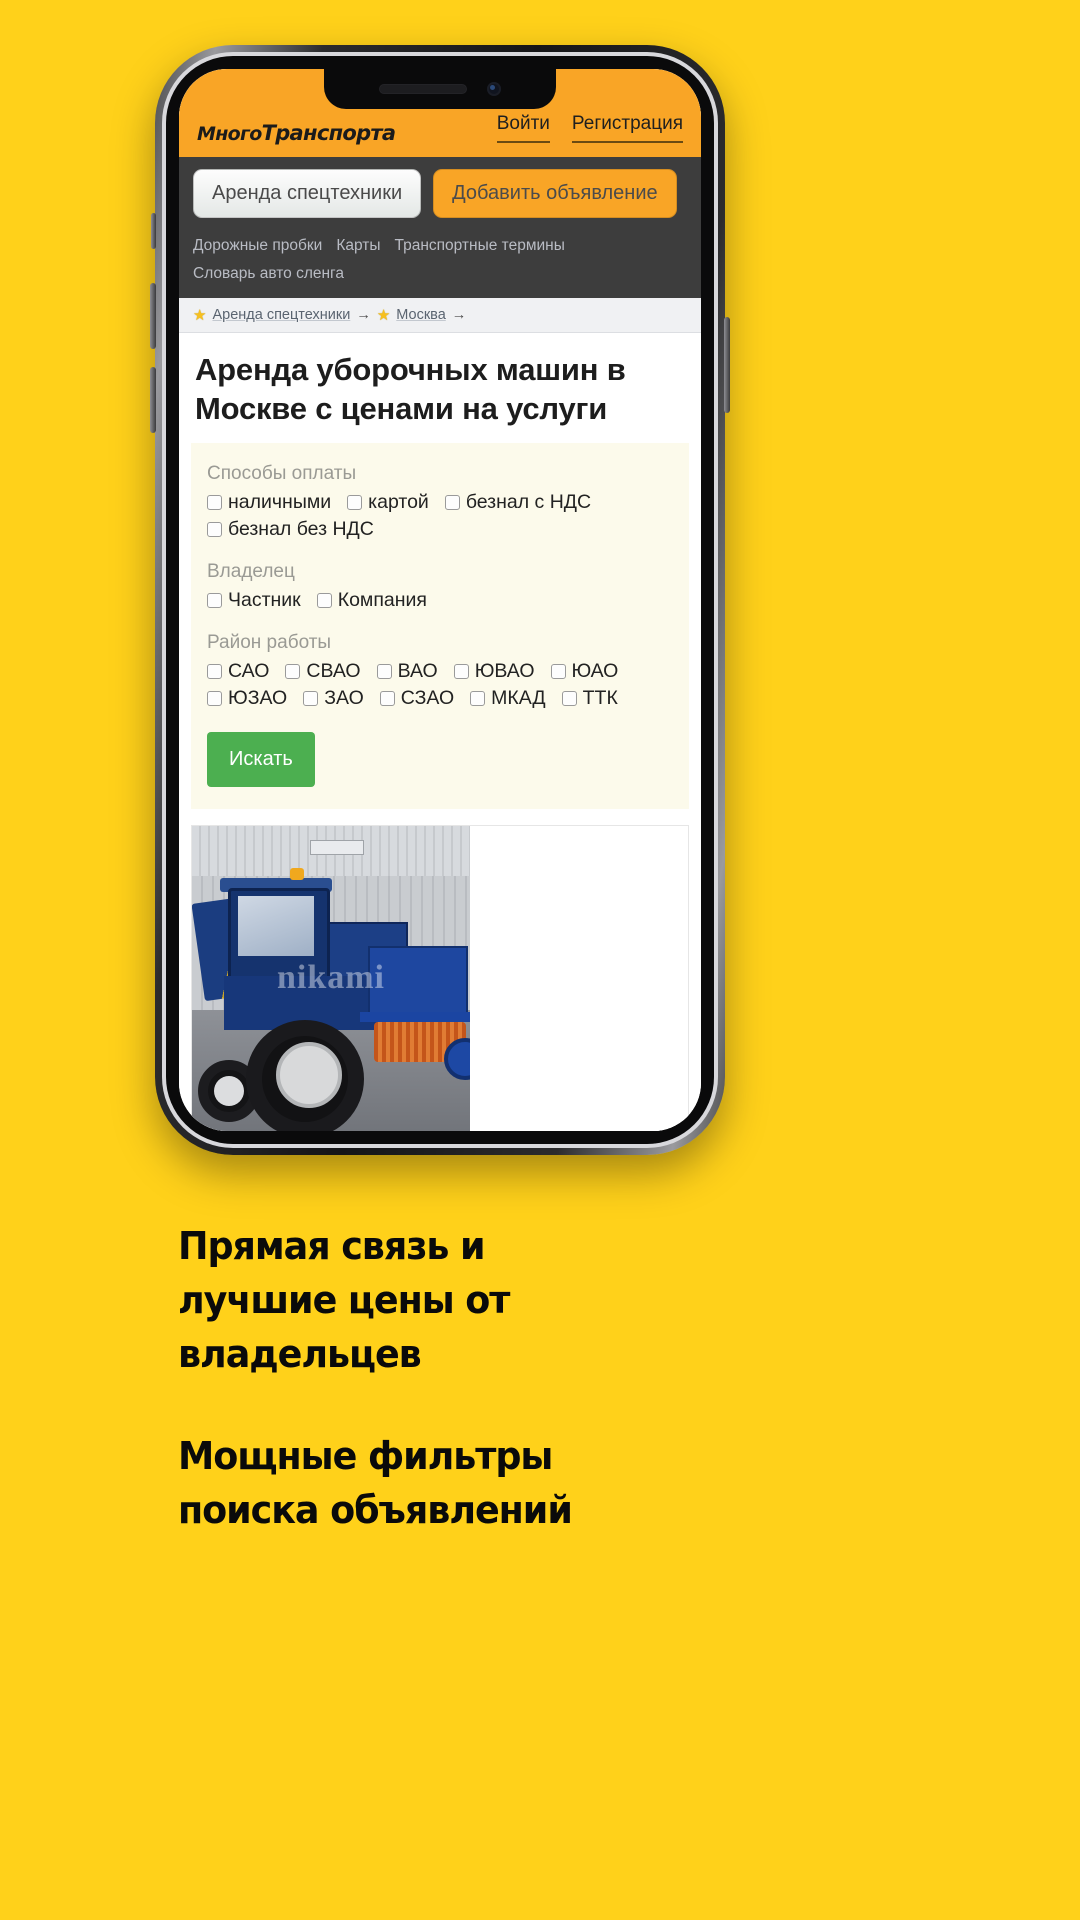 Image resolution: width=1080 pixels, height=1920 pixels. I want to click on checkbox-mkad: МКАД, so click(508, 698).